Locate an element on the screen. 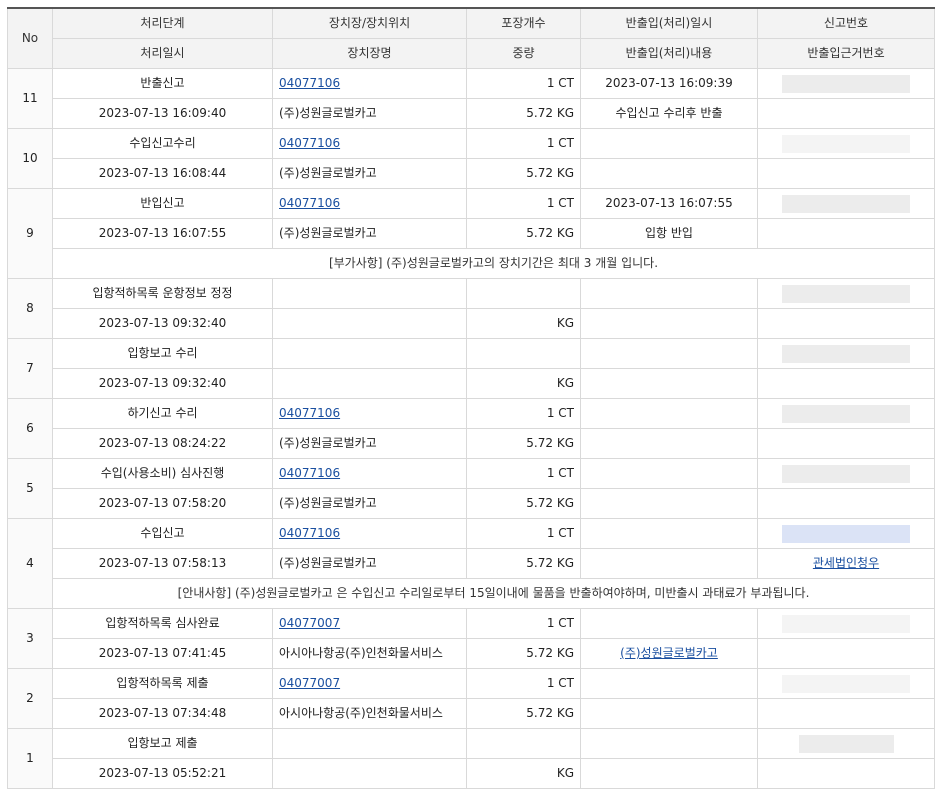 This screenshot has width=939, height=794. table-row: 11 반출신고 04077106 1 CT 2023-07-13 16:09:39 is located at coordinates (471, 98).